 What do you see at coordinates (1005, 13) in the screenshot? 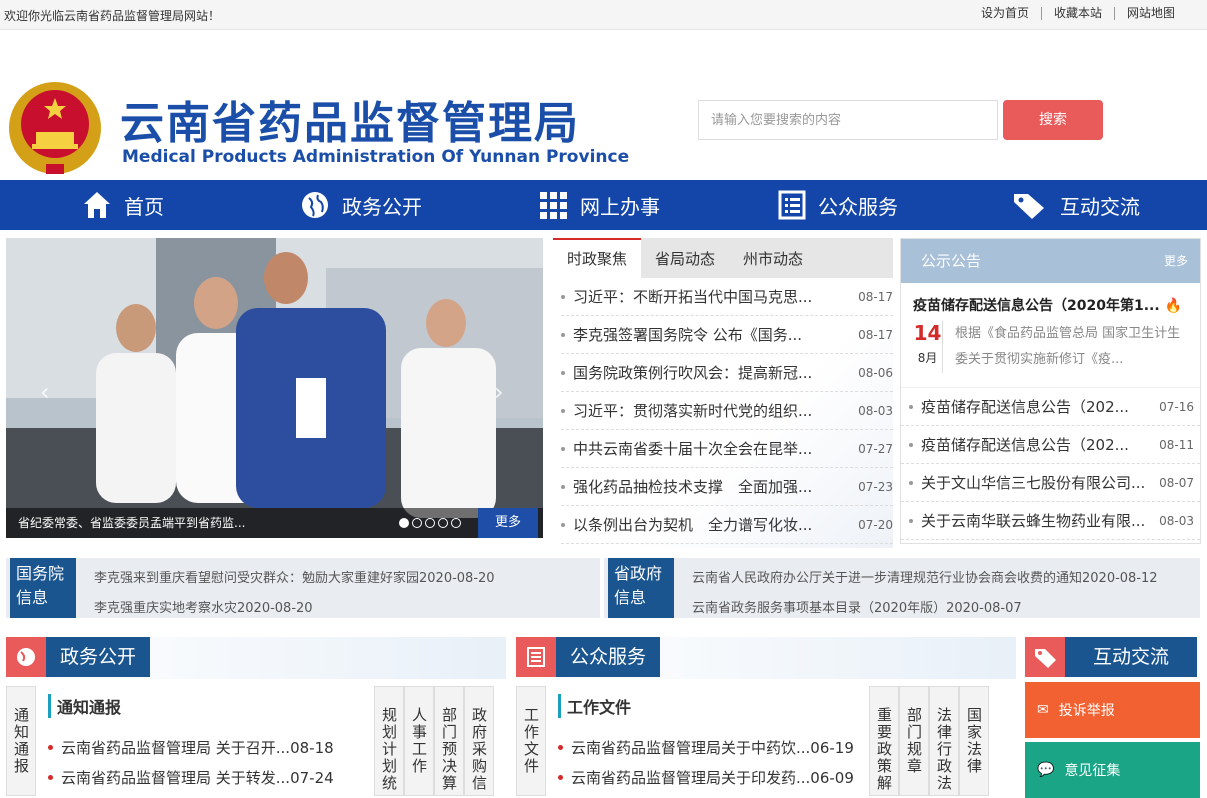
I see `set-homepage-link: 设为首页` at bounding box center [1005, 13].